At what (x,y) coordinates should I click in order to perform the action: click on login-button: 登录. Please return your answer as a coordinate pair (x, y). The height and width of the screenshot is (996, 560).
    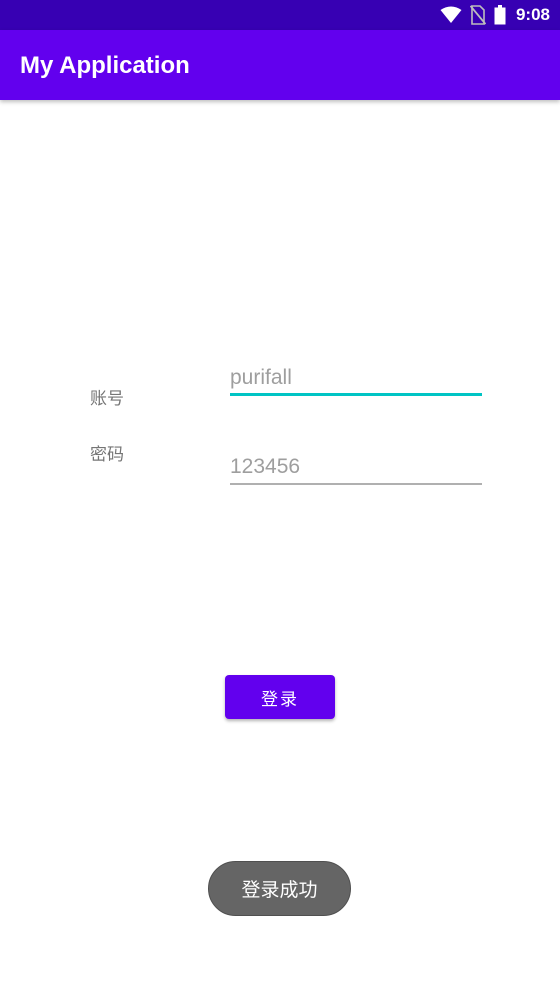
    Looking at the image, I should click on (280, 697).